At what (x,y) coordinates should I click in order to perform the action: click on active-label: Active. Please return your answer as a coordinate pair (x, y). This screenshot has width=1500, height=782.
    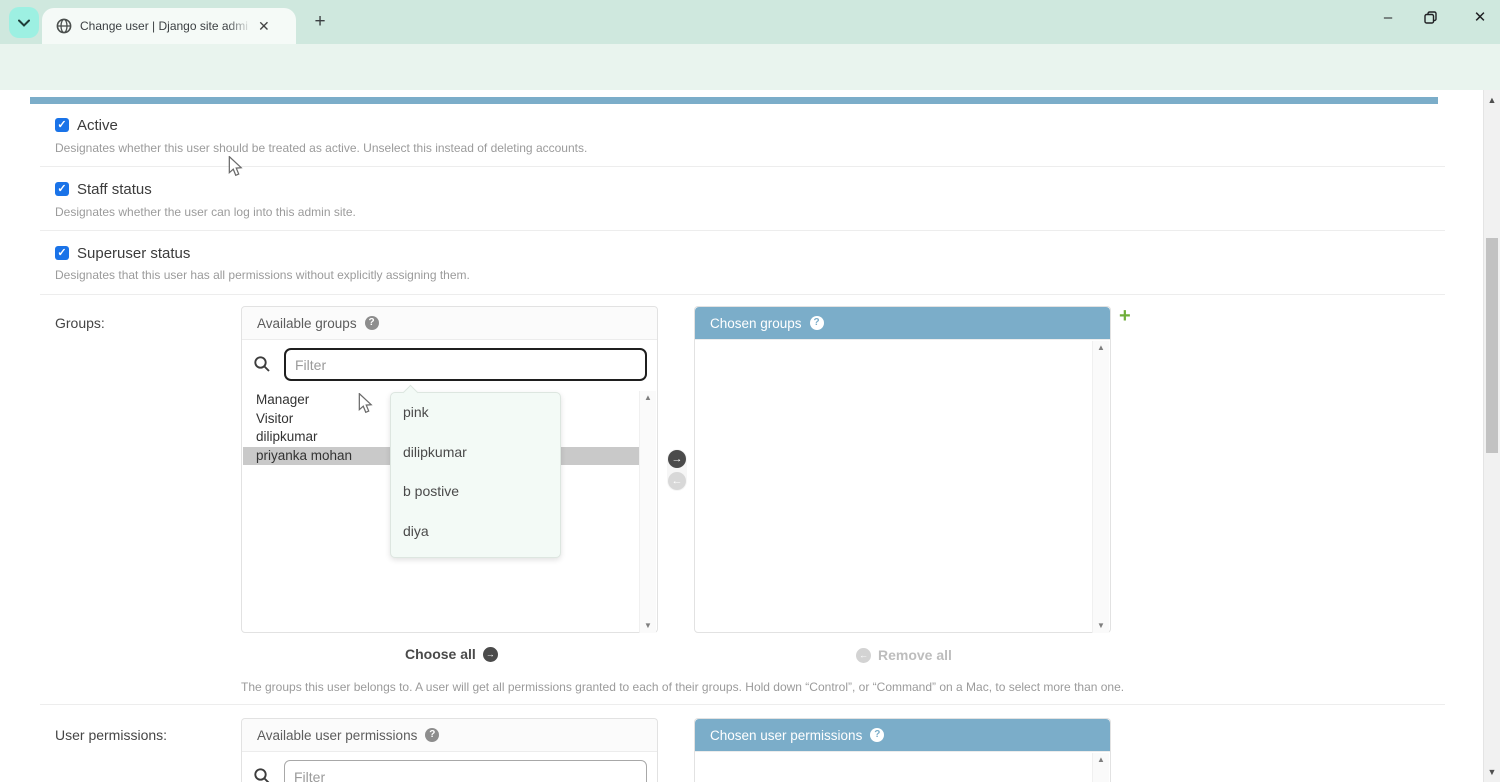
    Looking at the image, I should click on (97, 125).